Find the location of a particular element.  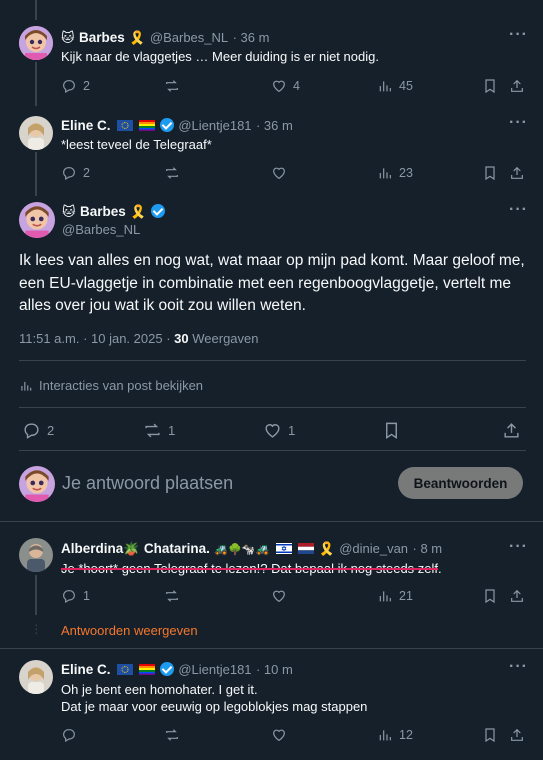

eu-flag-icon is located at coordinates (124, 125).